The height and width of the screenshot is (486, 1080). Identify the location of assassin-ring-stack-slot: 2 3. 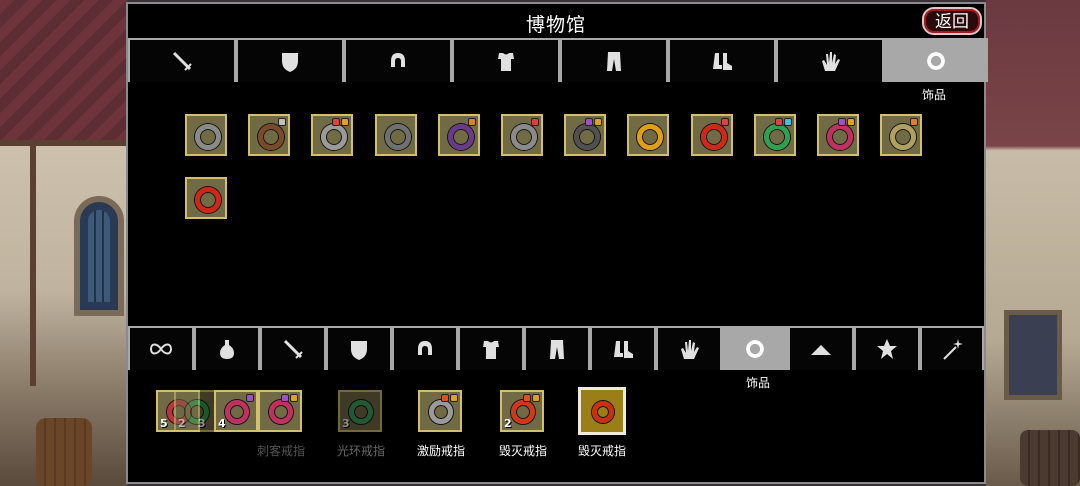
(196, 411).